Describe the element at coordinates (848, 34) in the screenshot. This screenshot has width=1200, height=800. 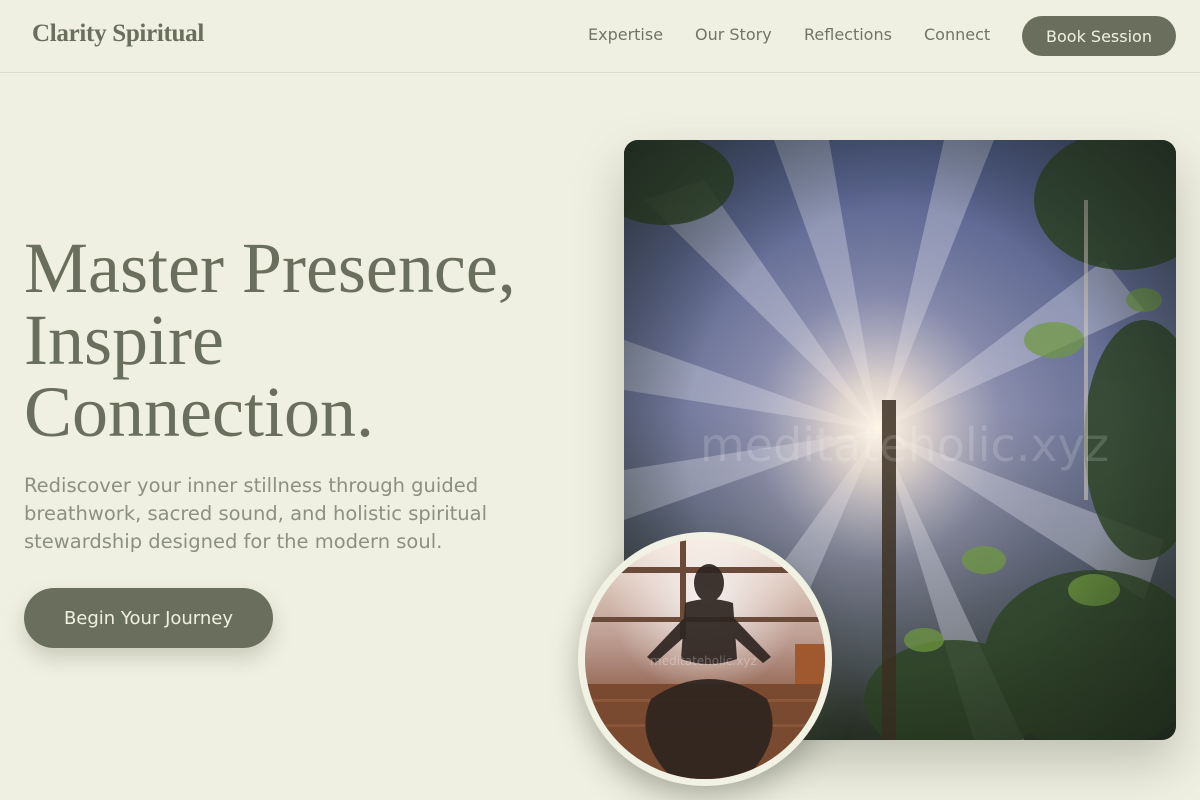
I see `nav-link-reflections: Reflections` at that location.